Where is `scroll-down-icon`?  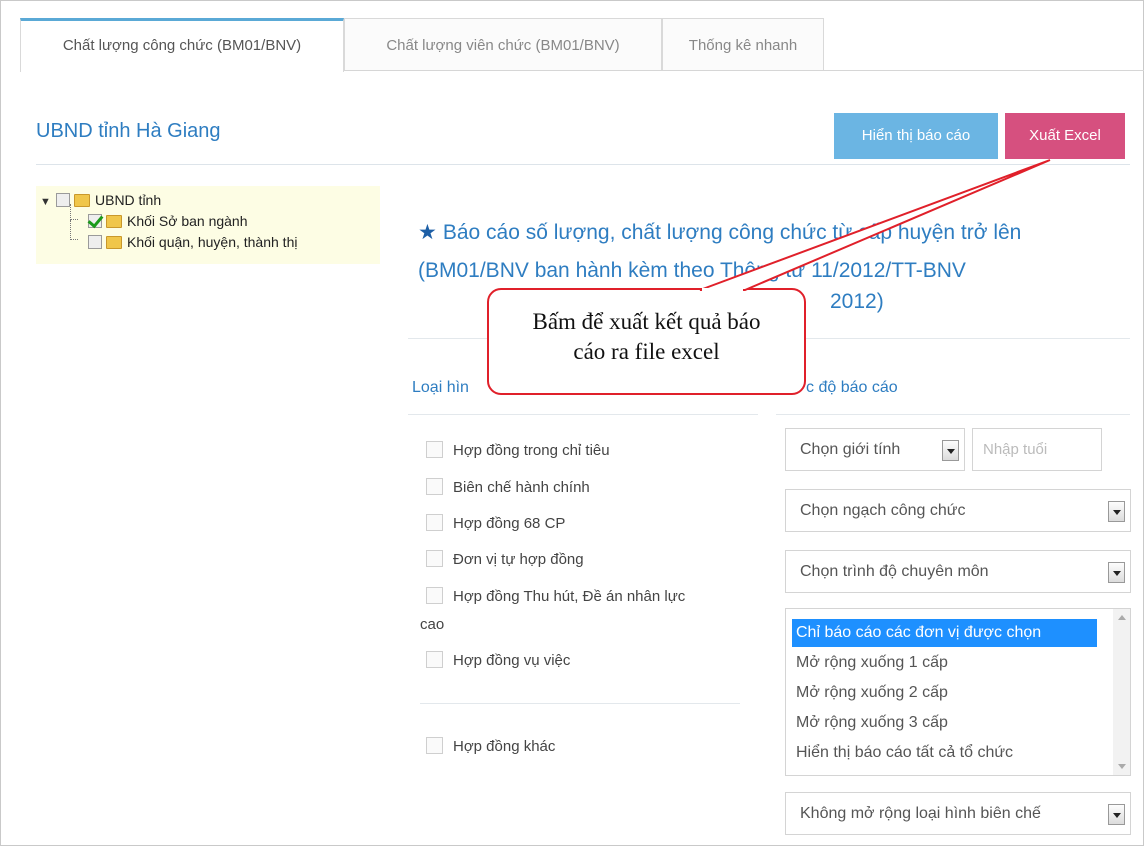 scroll-down-icon is located at coordinates (1122, 766).